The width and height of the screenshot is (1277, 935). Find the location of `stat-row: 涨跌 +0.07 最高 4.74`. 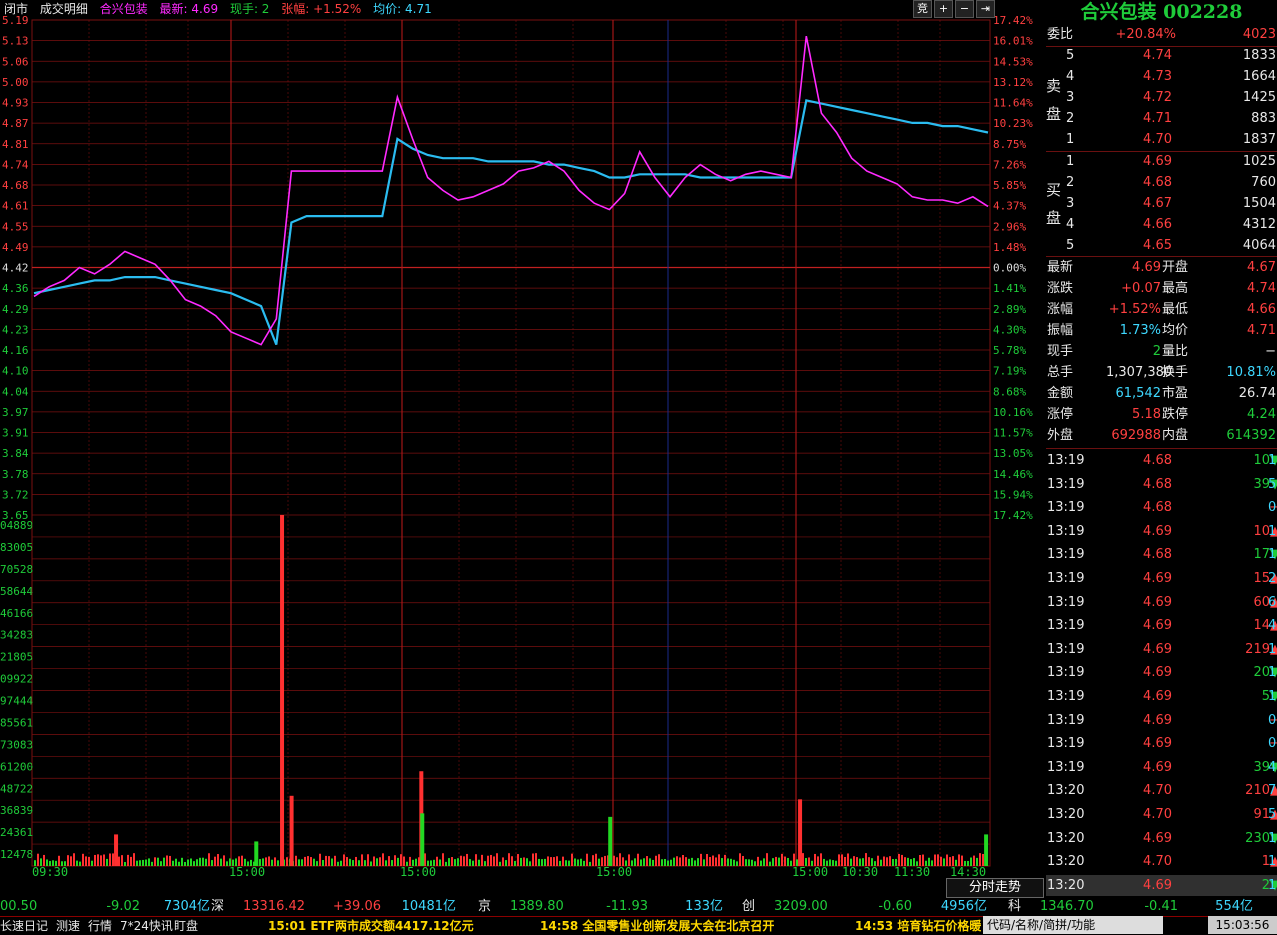

stat-row: 涨跌 +0.07 最高 4.74 is located at coordinates (1161, 288).